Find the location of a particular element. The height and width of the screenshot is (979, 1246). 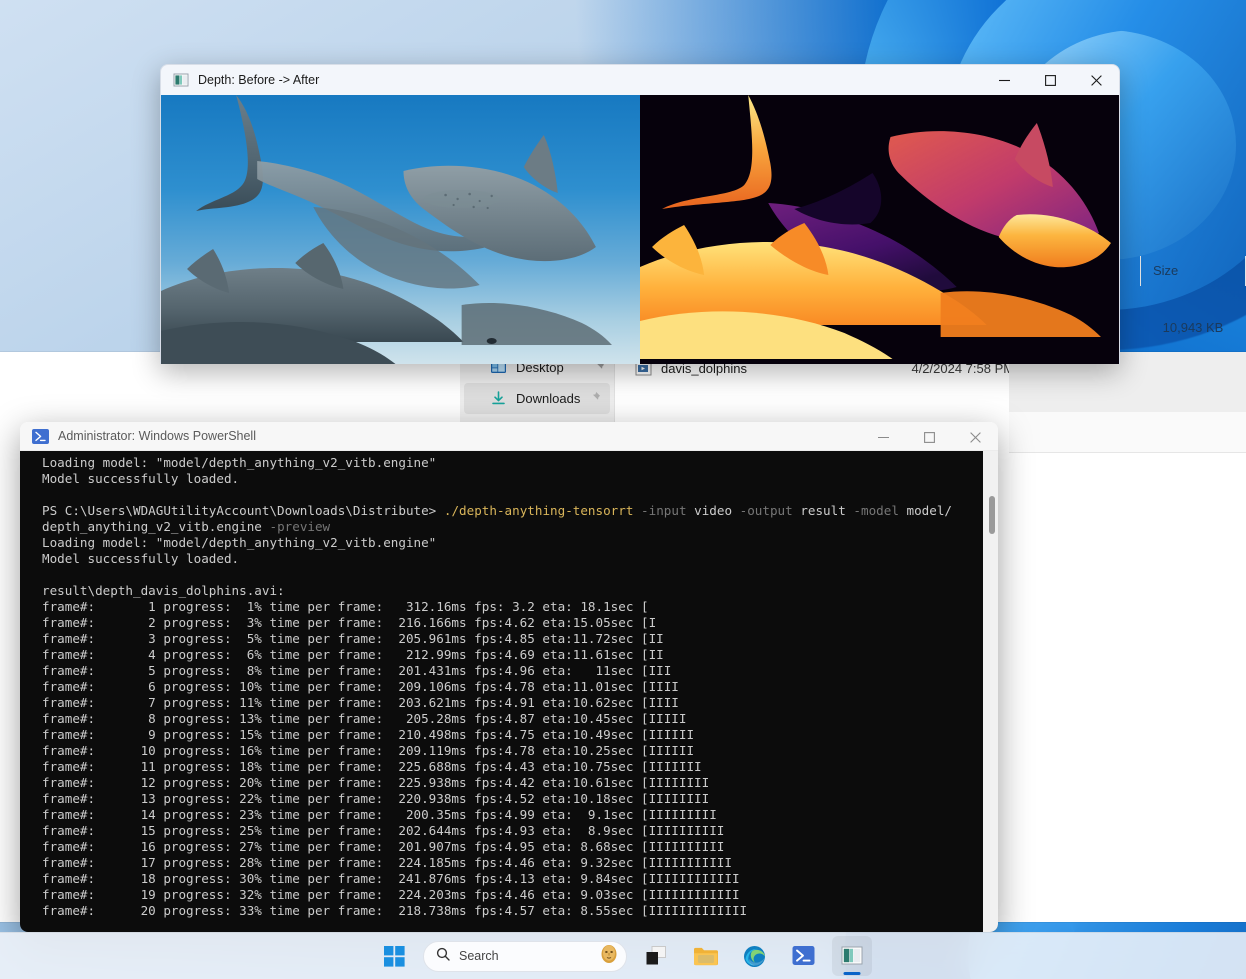

sidebar-item-downloads: Downloads is located at coordinates (537, 398).